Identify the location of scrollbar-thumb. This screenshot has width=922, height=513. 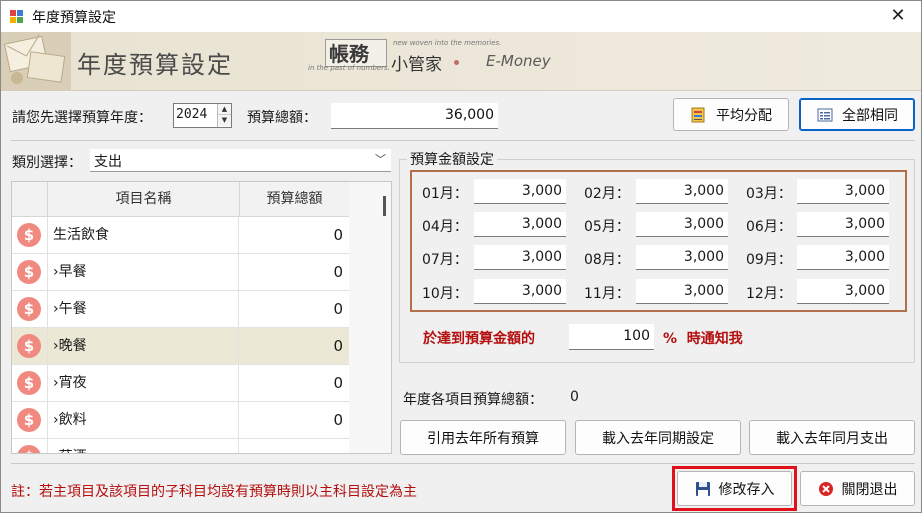
(384, 206).